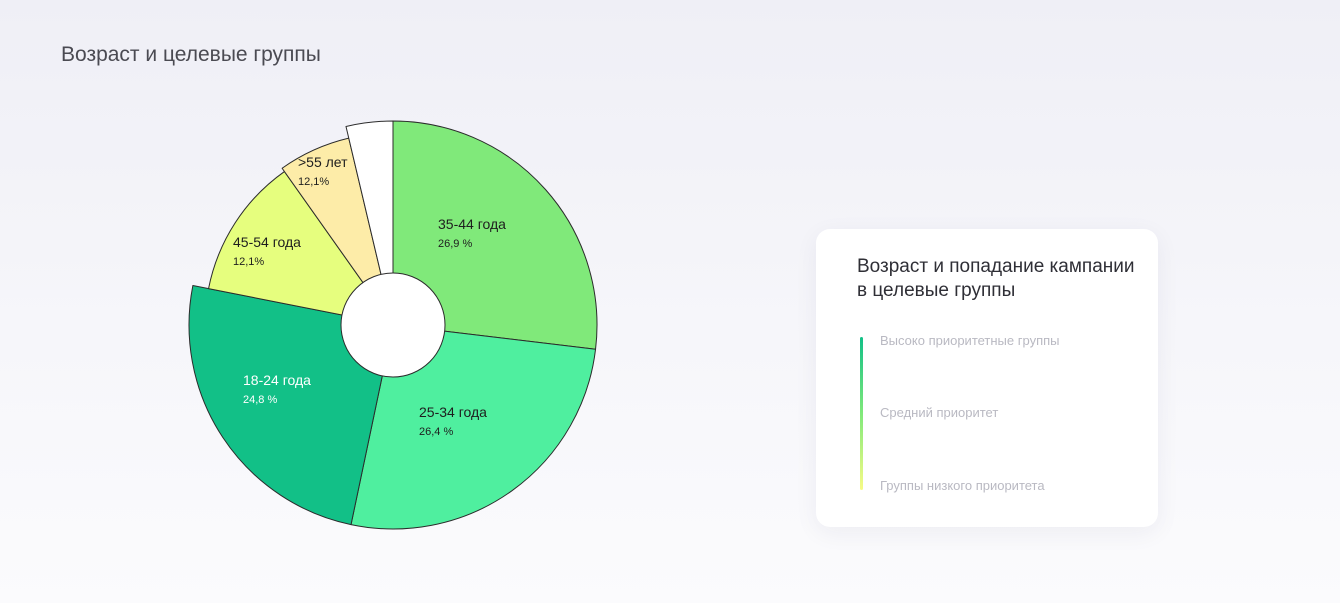 This screenshot has width=1340, height=603. I want to click on slice-55-plus-percent: 12,1%, so click(313, 182).